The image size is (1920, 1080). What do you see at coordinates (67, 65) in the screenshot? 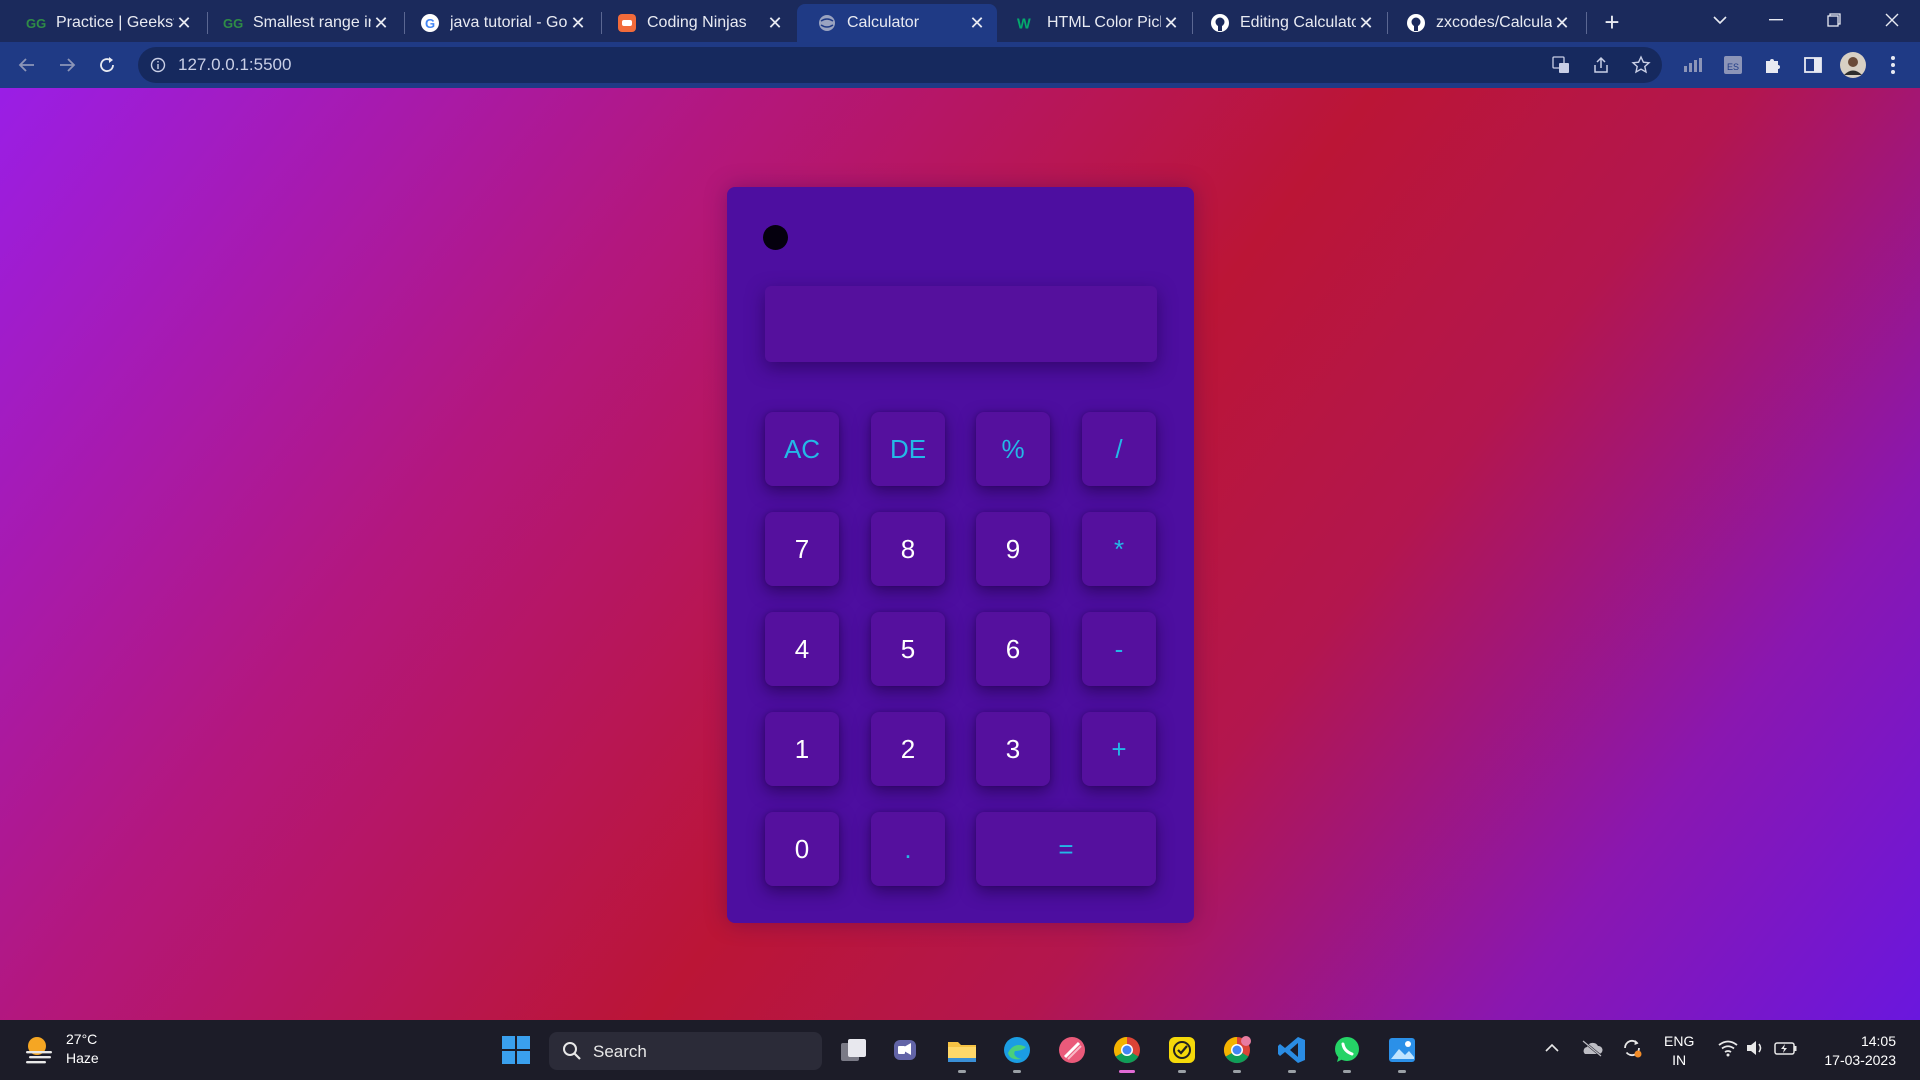
I see `forward-arrow-icon` at bounding box center [67, 65].